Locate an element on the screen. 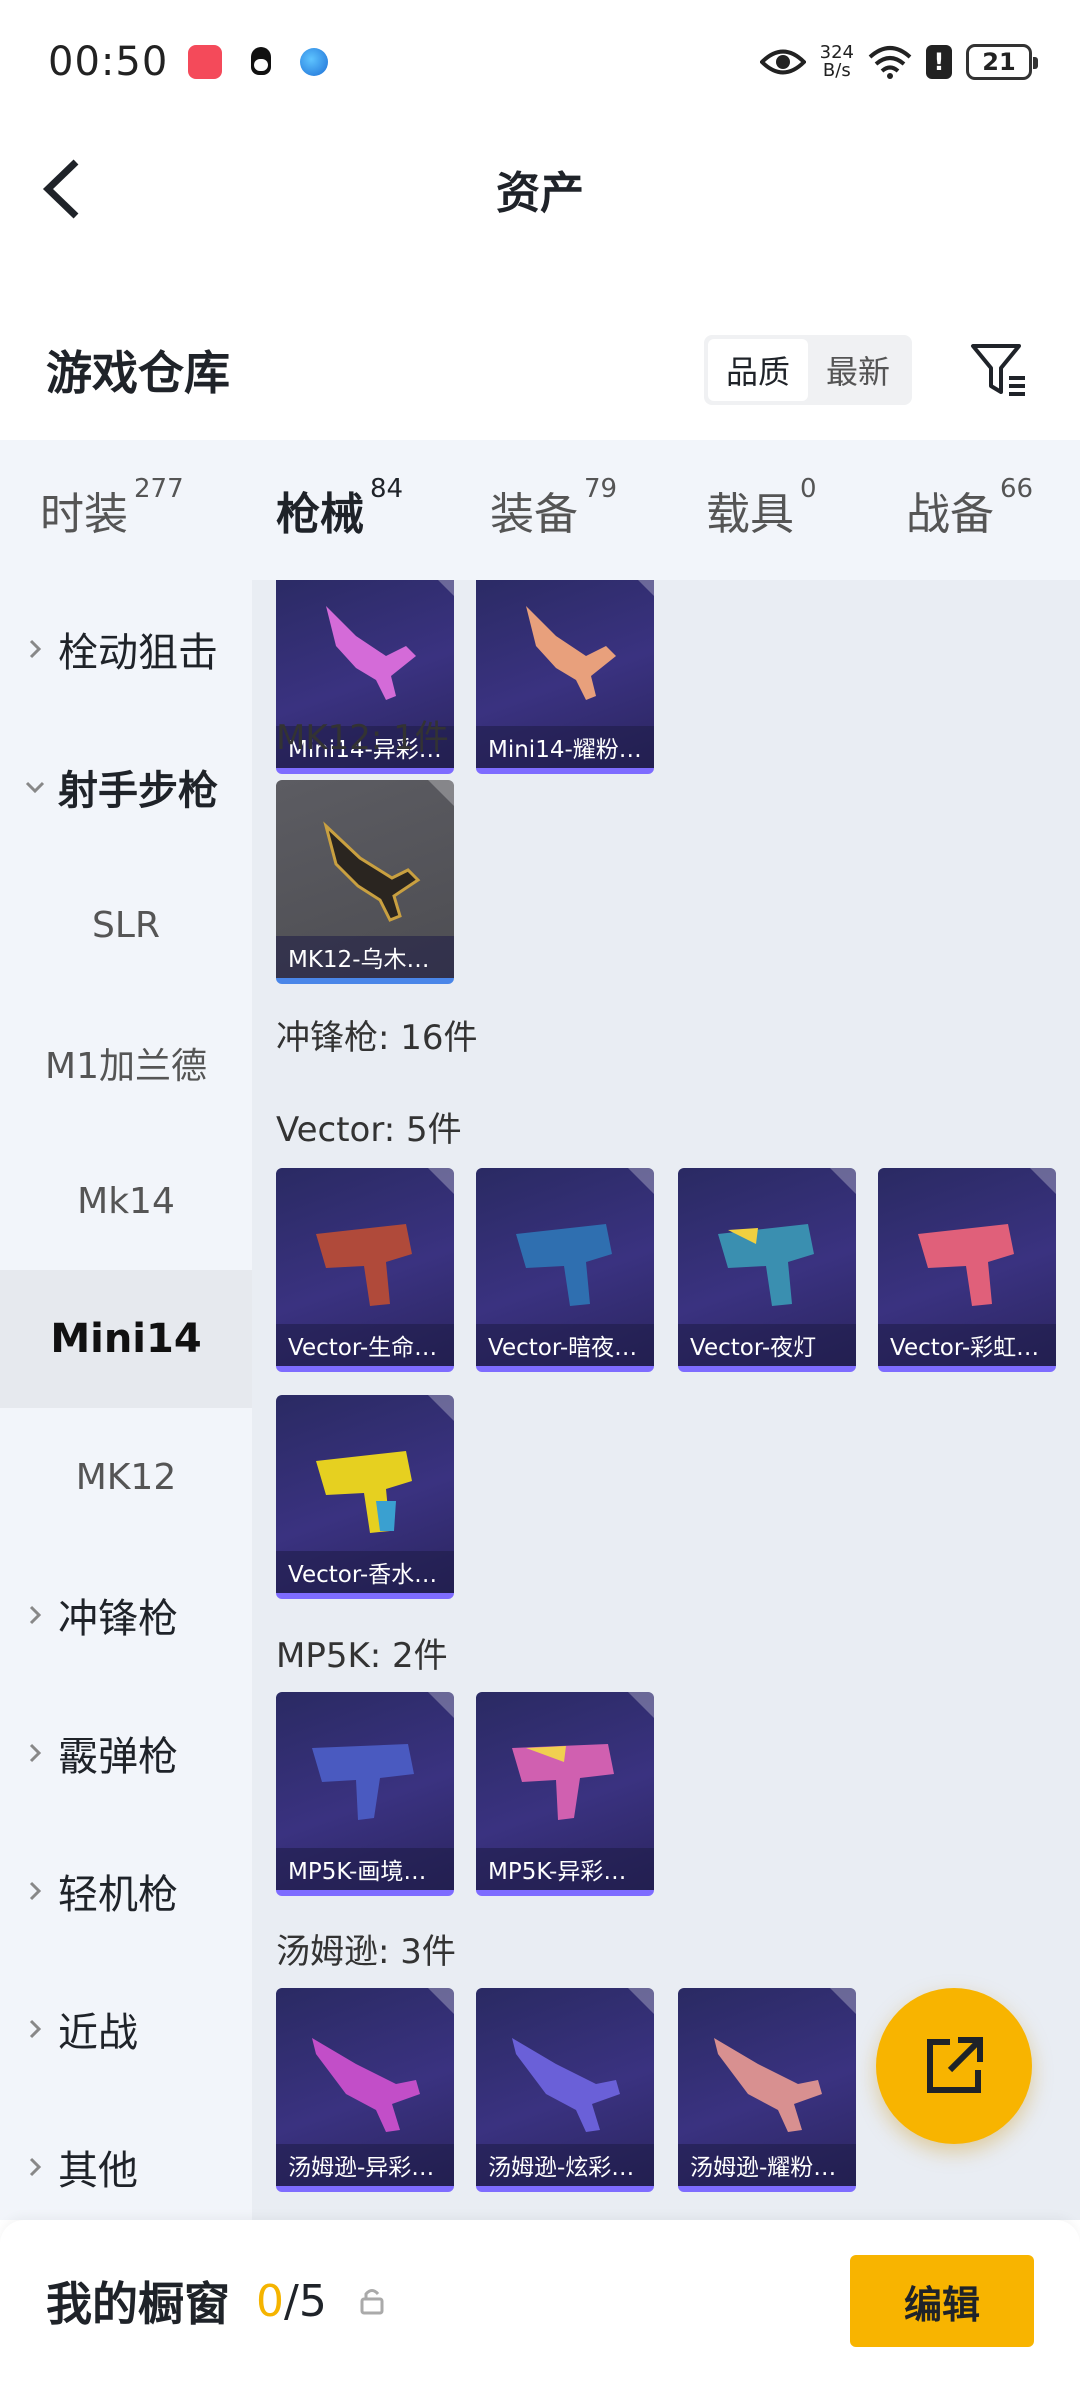 Image resolution: width=1080 pixels, height=2382 pixels. share-button is located at coordinates (954, 2066).